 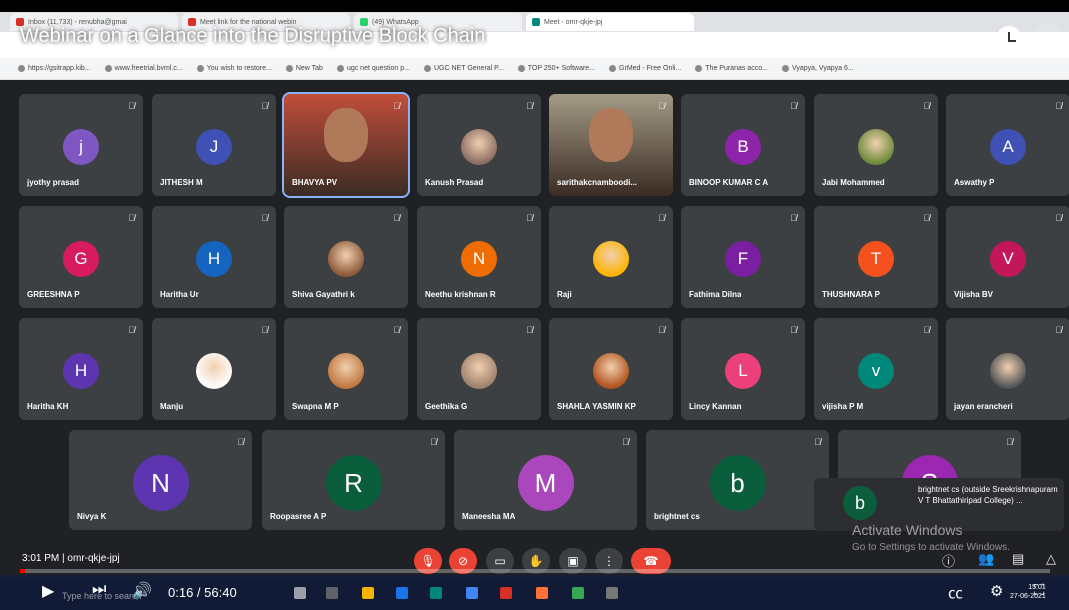 I want to click on participant-tile: L 🎙̸ Lincy Kannan, so click(x=743, y=369).